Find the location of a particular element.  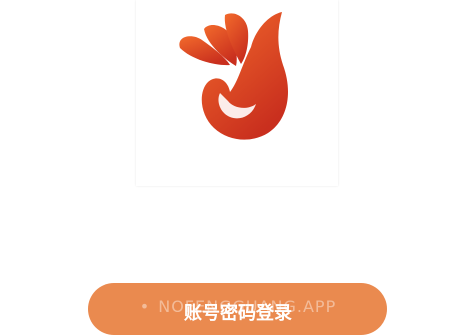

app-site-caption: • NOFENGGUANG.APP is located at coordinates (238, 306).